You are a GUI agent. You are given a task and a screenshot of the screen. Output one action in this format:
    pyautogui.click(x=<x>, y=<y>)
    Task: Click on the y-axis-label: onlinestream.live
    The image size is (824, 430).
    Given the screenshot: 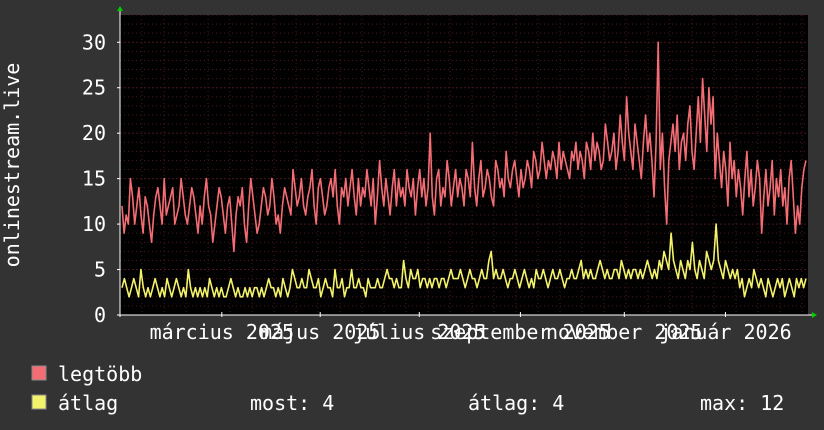 What is the action you would take?
    pyautogui.click(x=12, y=165)
    